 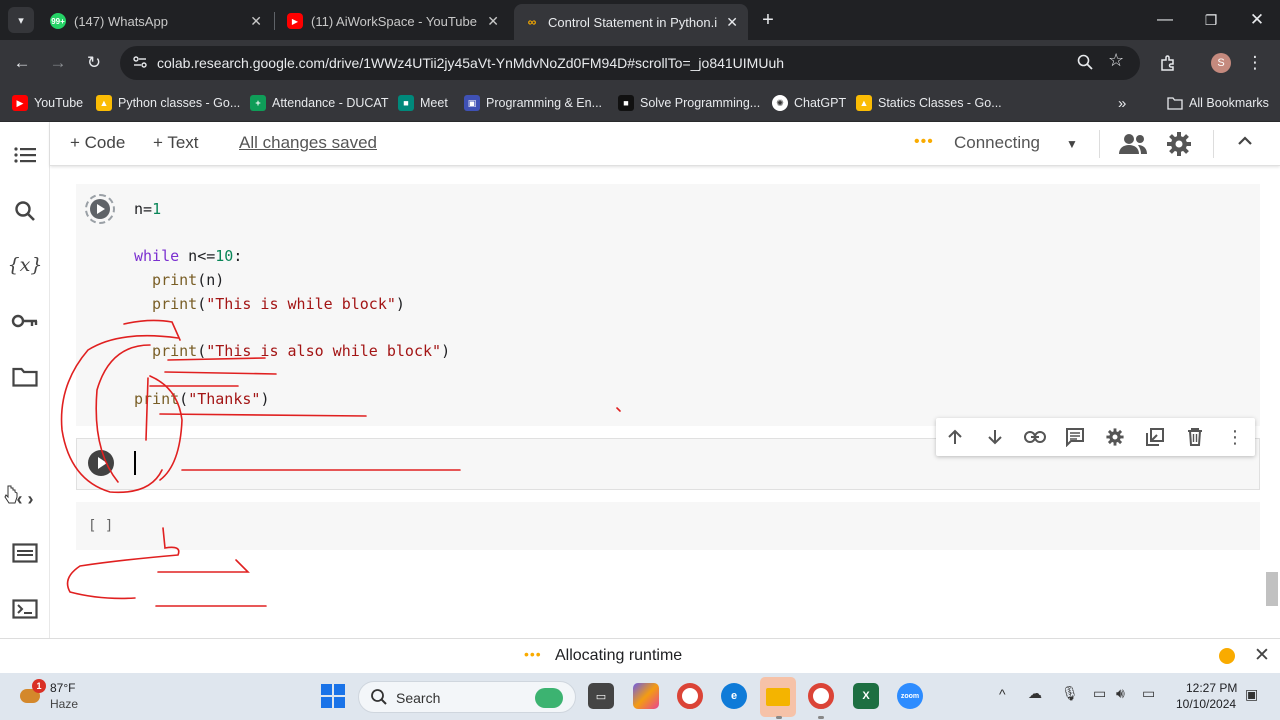 What do you see at coordinates (148, 209) in the screenshot?
I see `code-line: n=1` at bounding box center [148, 209].